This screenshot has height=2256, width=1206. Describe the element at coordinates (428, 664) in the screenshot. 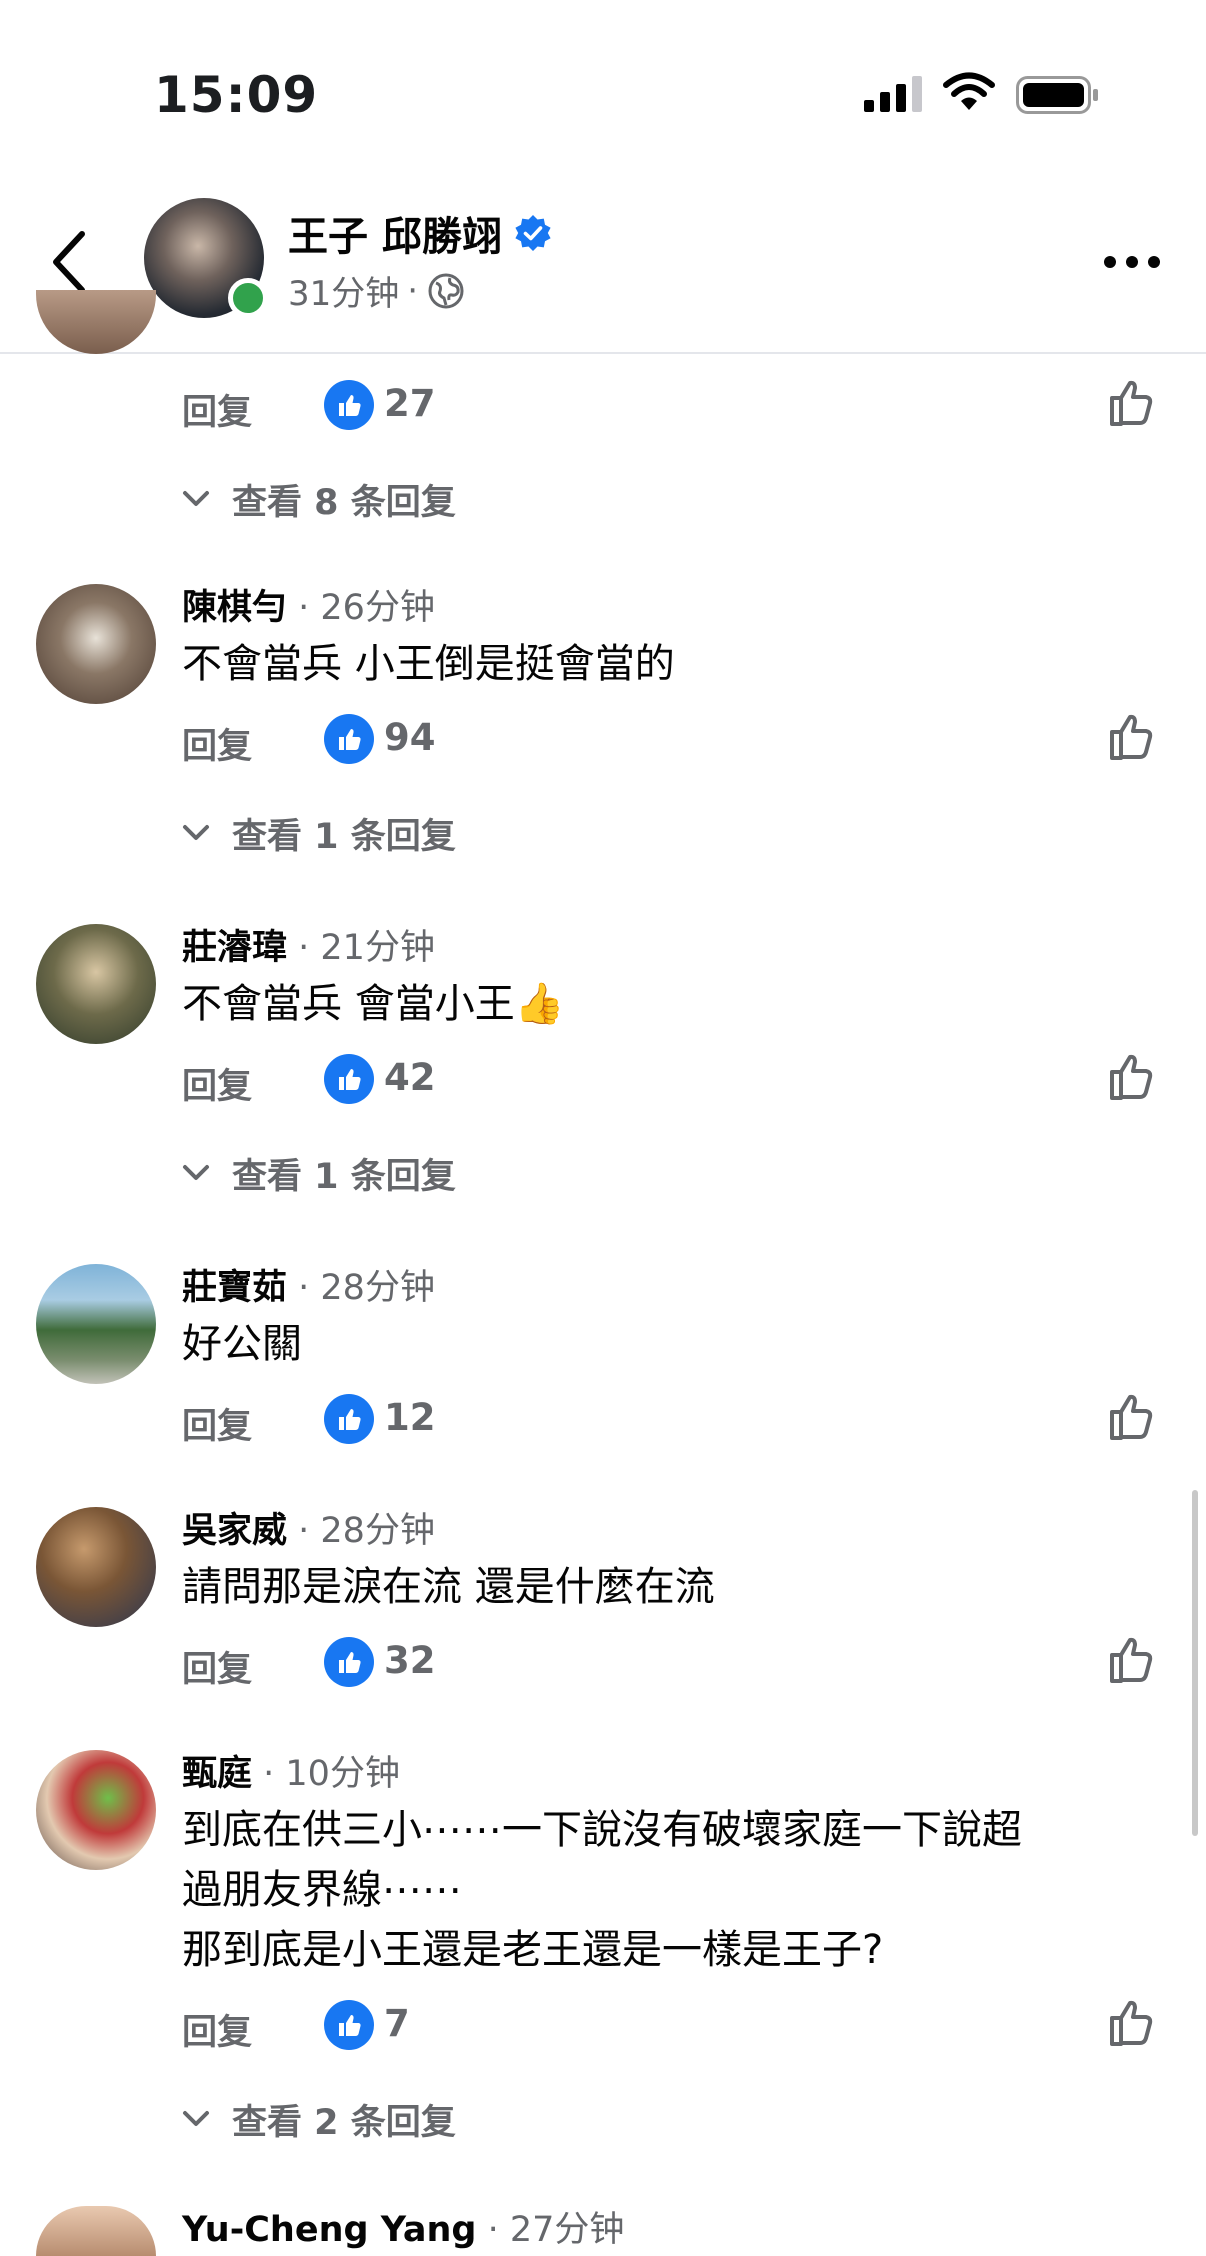

I see `comment-text: 不會當兵 小王倒是挺會當的` at that location.